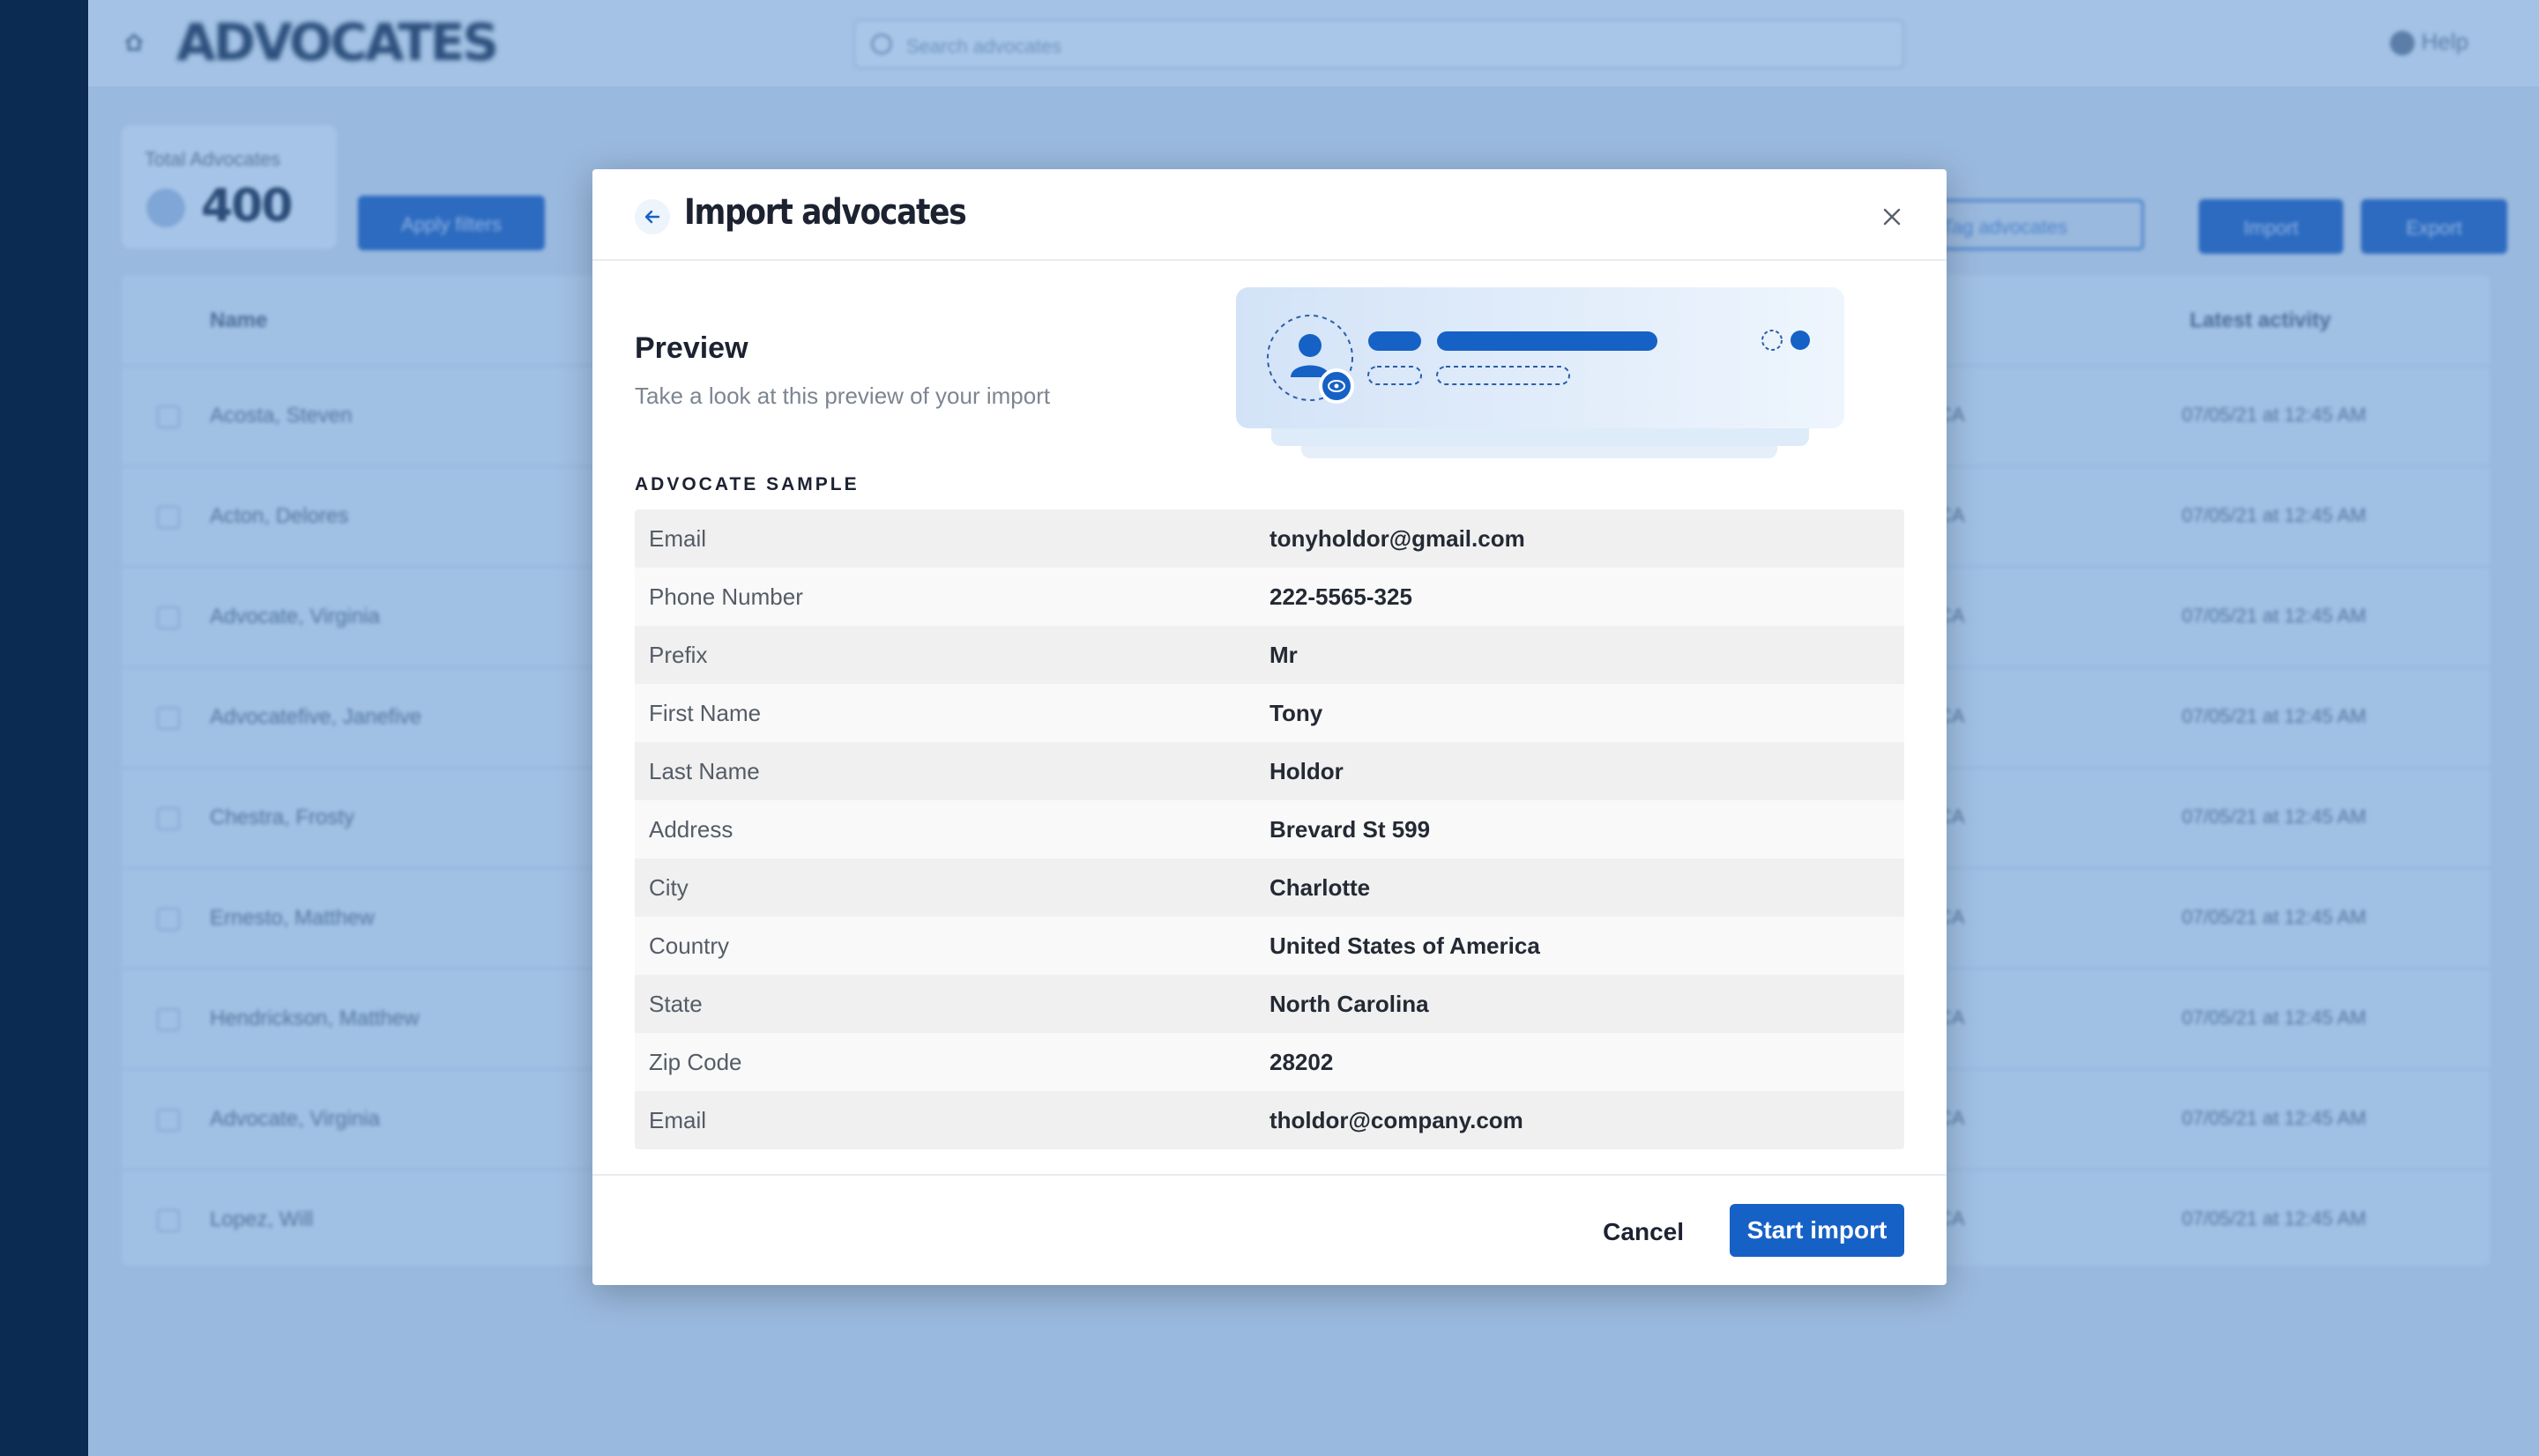 This screenshot has width=2539, height=1456. I want to click on preview-title: Preview, so click(691, 348).